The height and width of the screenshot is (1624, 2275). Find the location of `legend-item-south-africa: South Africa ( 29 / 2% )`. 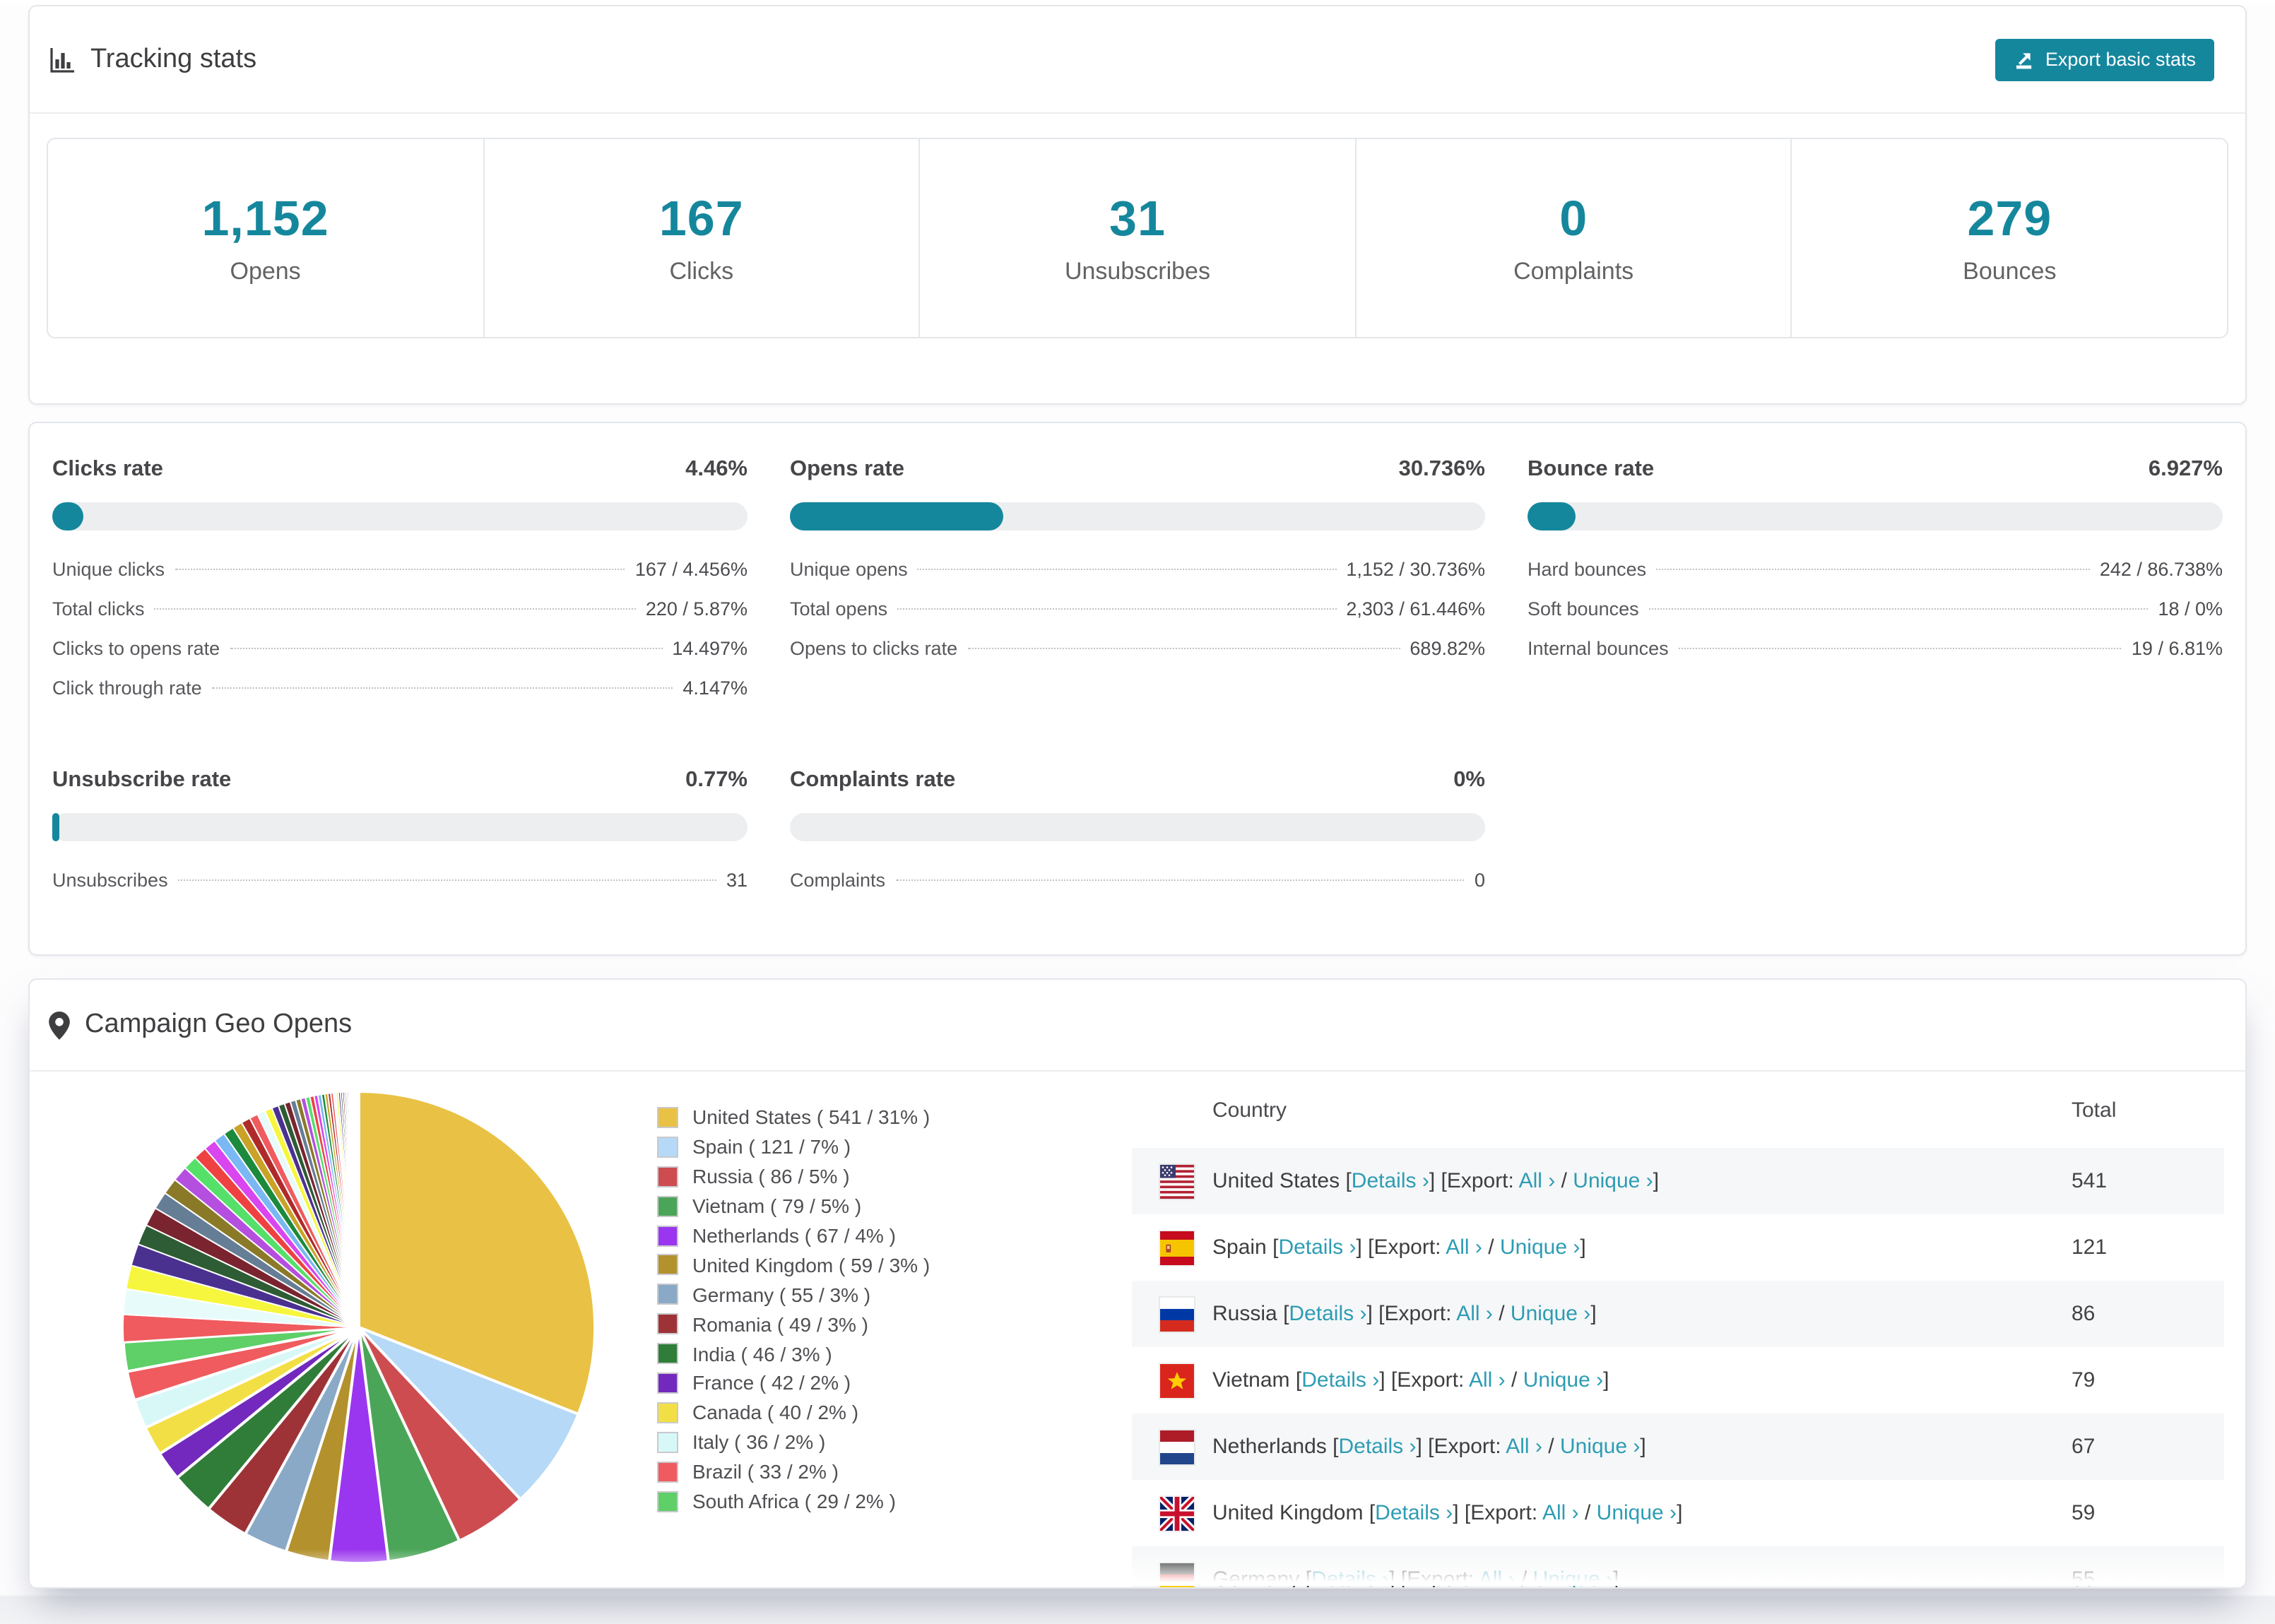

legend-item-south-africa: South Africa ( 29 / 2% ) is located at coordinates (793, 1501).